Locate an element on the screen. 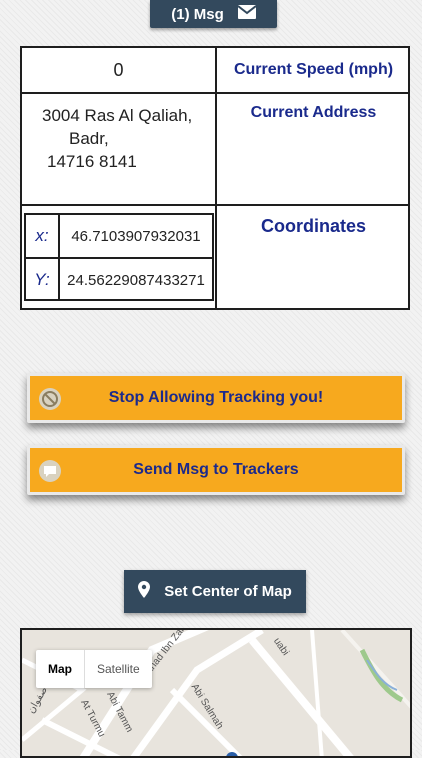 The image size is (422, 758). coordinates-label: Coordinates is located at coordinates (313, 226).